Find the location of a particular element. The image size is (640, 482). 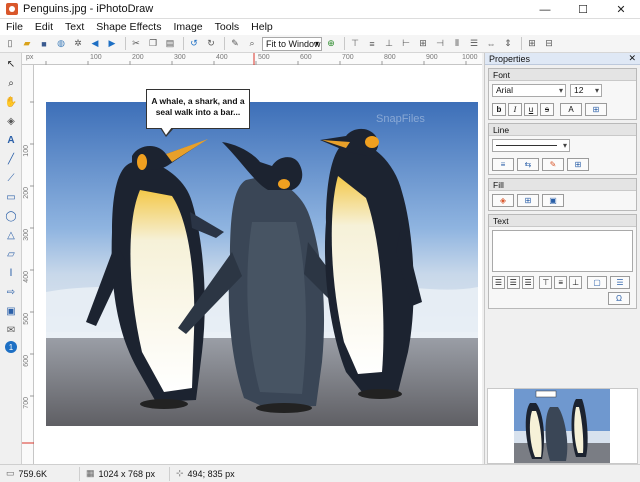

menu-image: Image is located at coordinates (187, 27).